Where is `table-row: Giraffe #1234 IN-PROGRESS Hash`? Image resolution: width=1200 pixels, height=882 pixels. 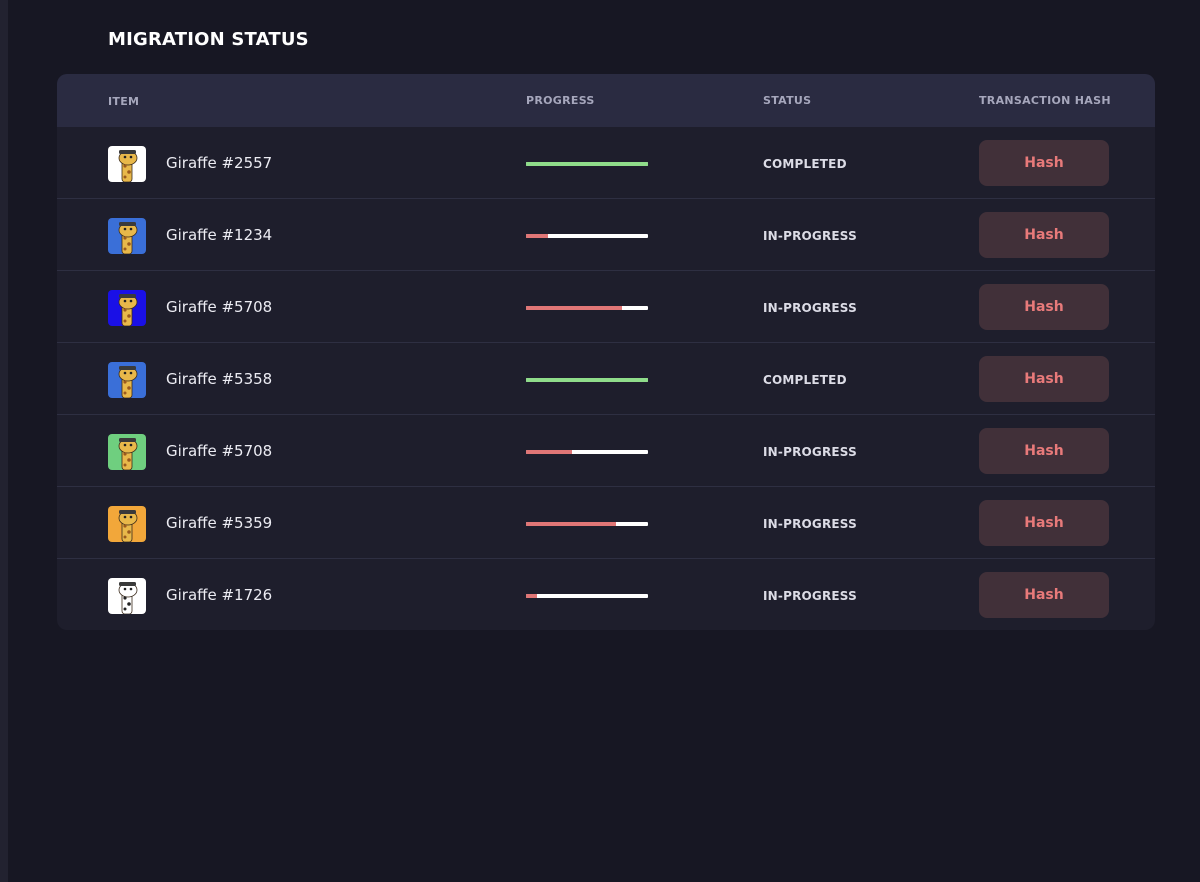 table-row: Giraffe #1234 IN-PROGRESS Hash is located at coordinates (606, 235).